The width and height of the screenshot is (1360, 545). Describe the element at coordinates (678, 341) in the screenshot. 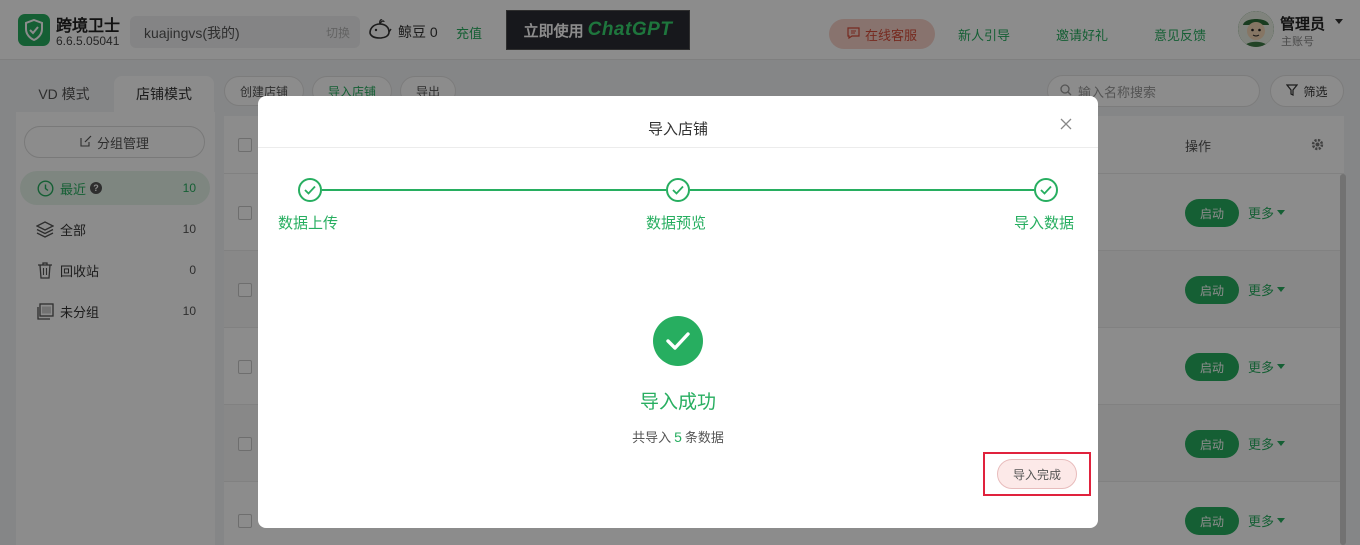

I see `success-check-icon` at that location.